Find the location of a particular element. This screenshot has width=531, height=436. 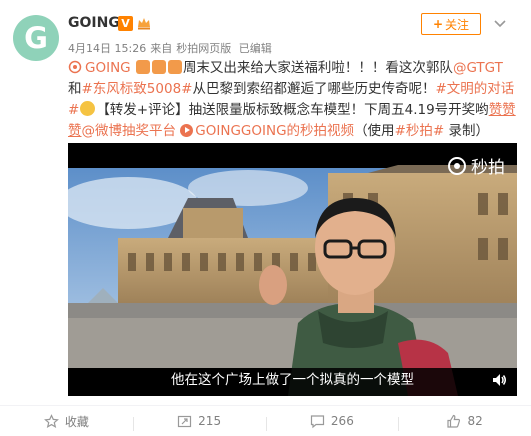

link-icon is located at coordinates (75, 67).